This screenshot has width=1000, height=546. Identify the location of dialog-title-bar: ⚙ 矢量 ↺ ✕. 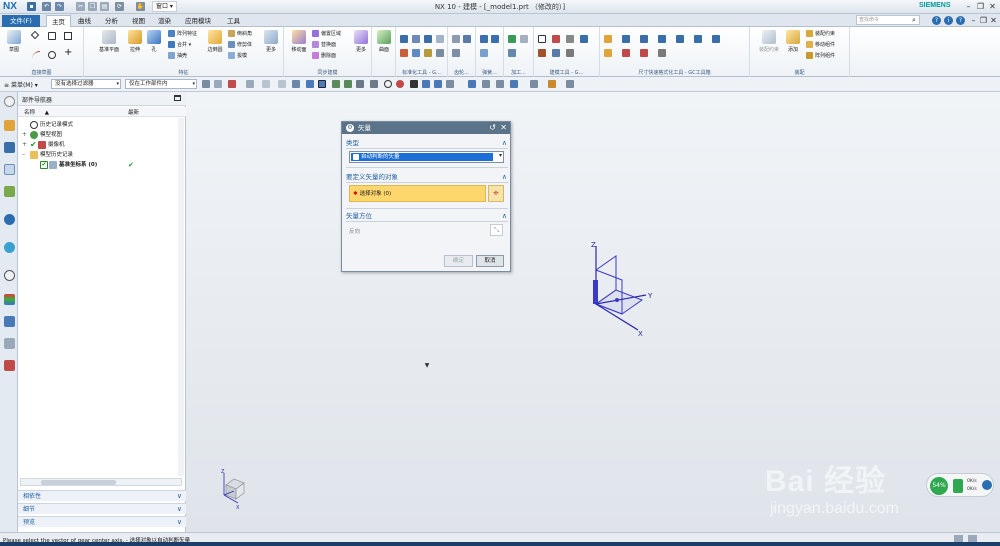
(426, 128).